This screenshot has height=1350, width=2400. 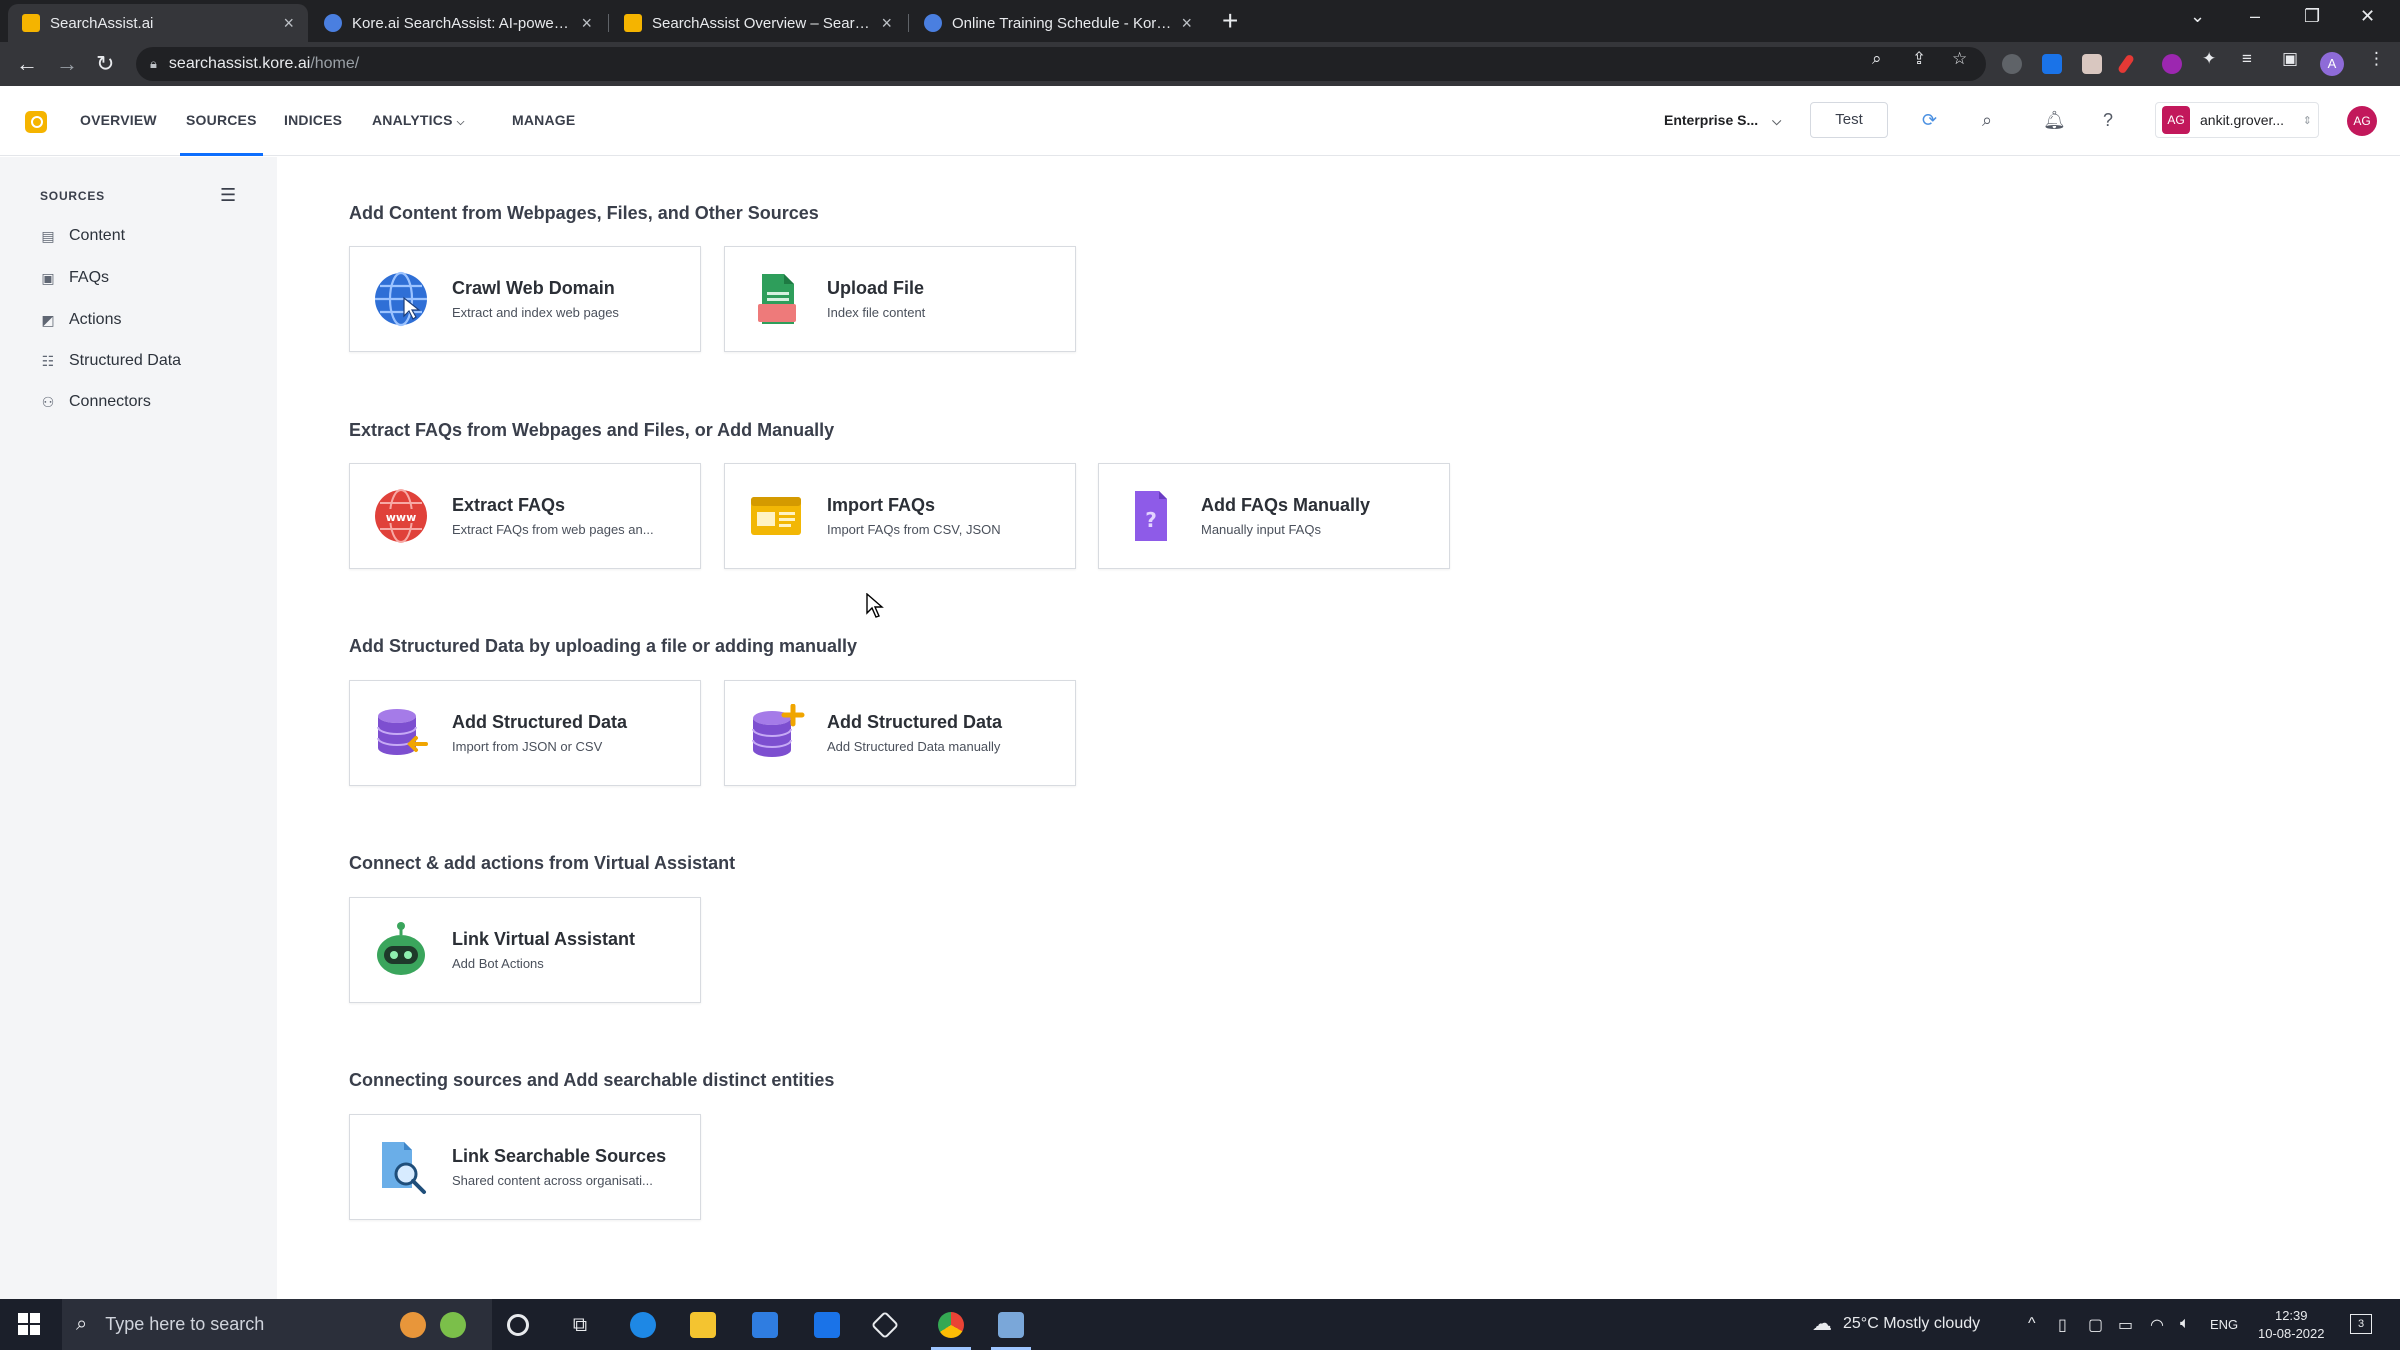 I want to click on forward-icon: →, so click(x=67, y=64).